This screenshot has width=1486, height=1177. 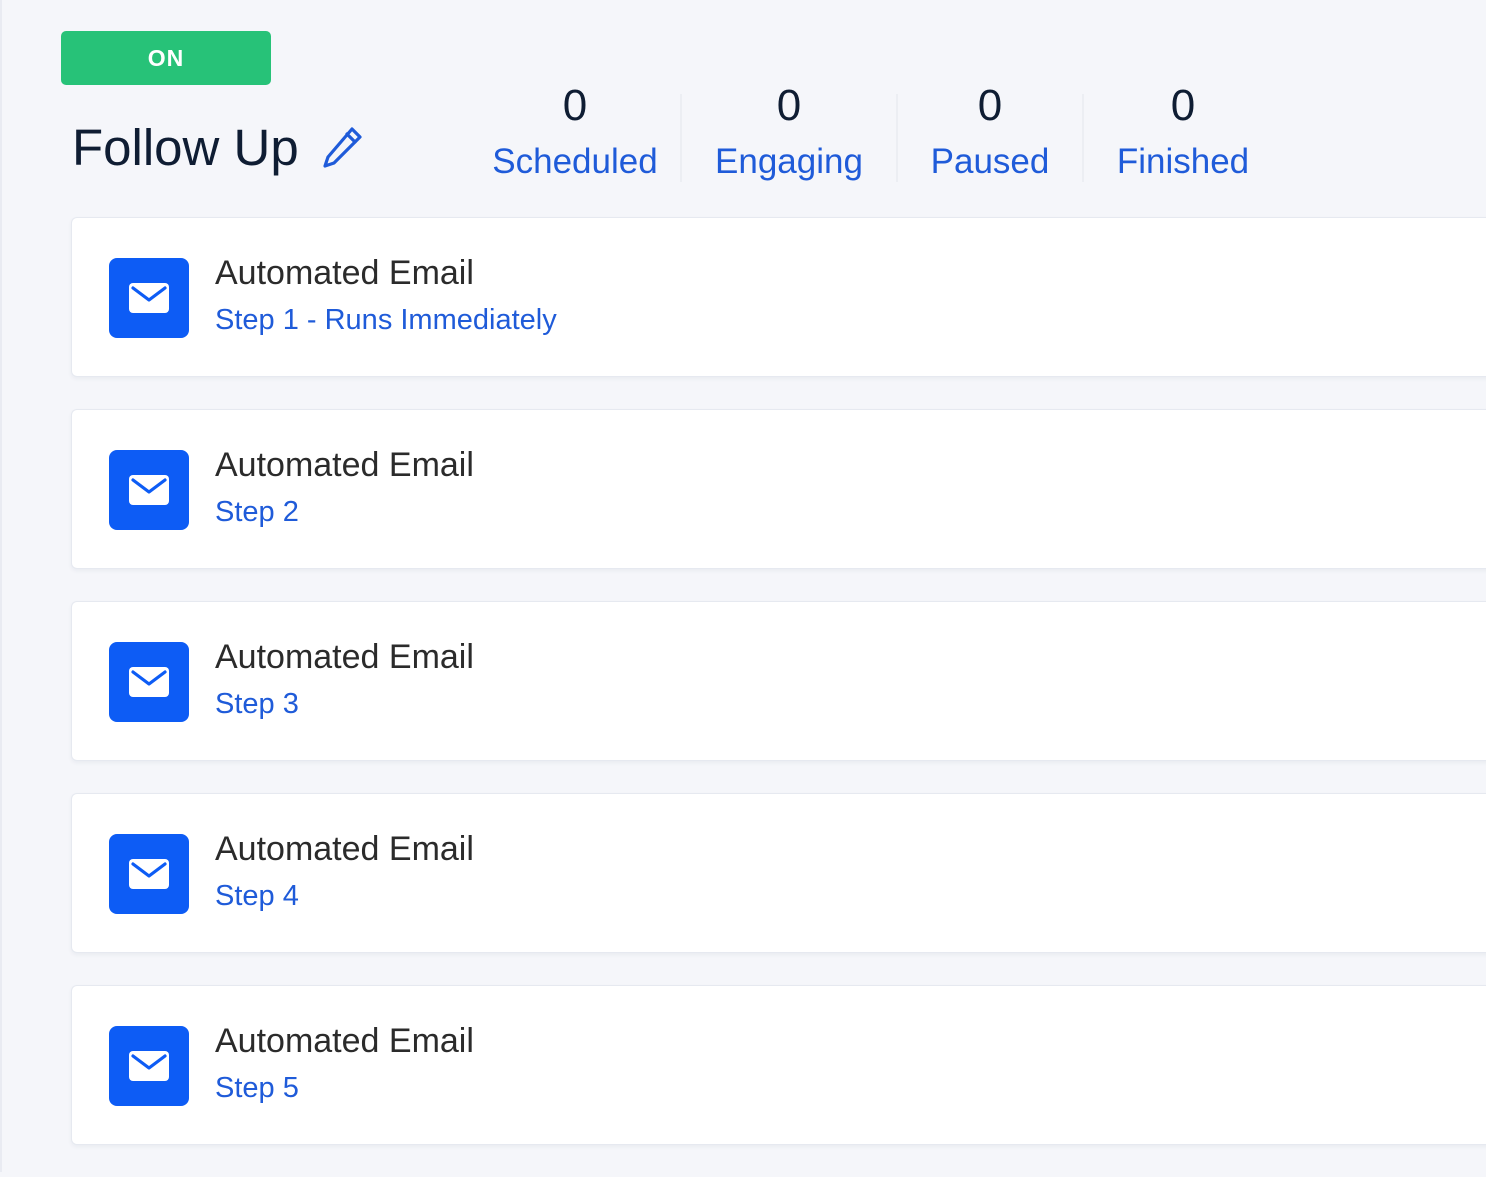 I want to click on status-toggle-button: ON, so click(x=166, y=58).